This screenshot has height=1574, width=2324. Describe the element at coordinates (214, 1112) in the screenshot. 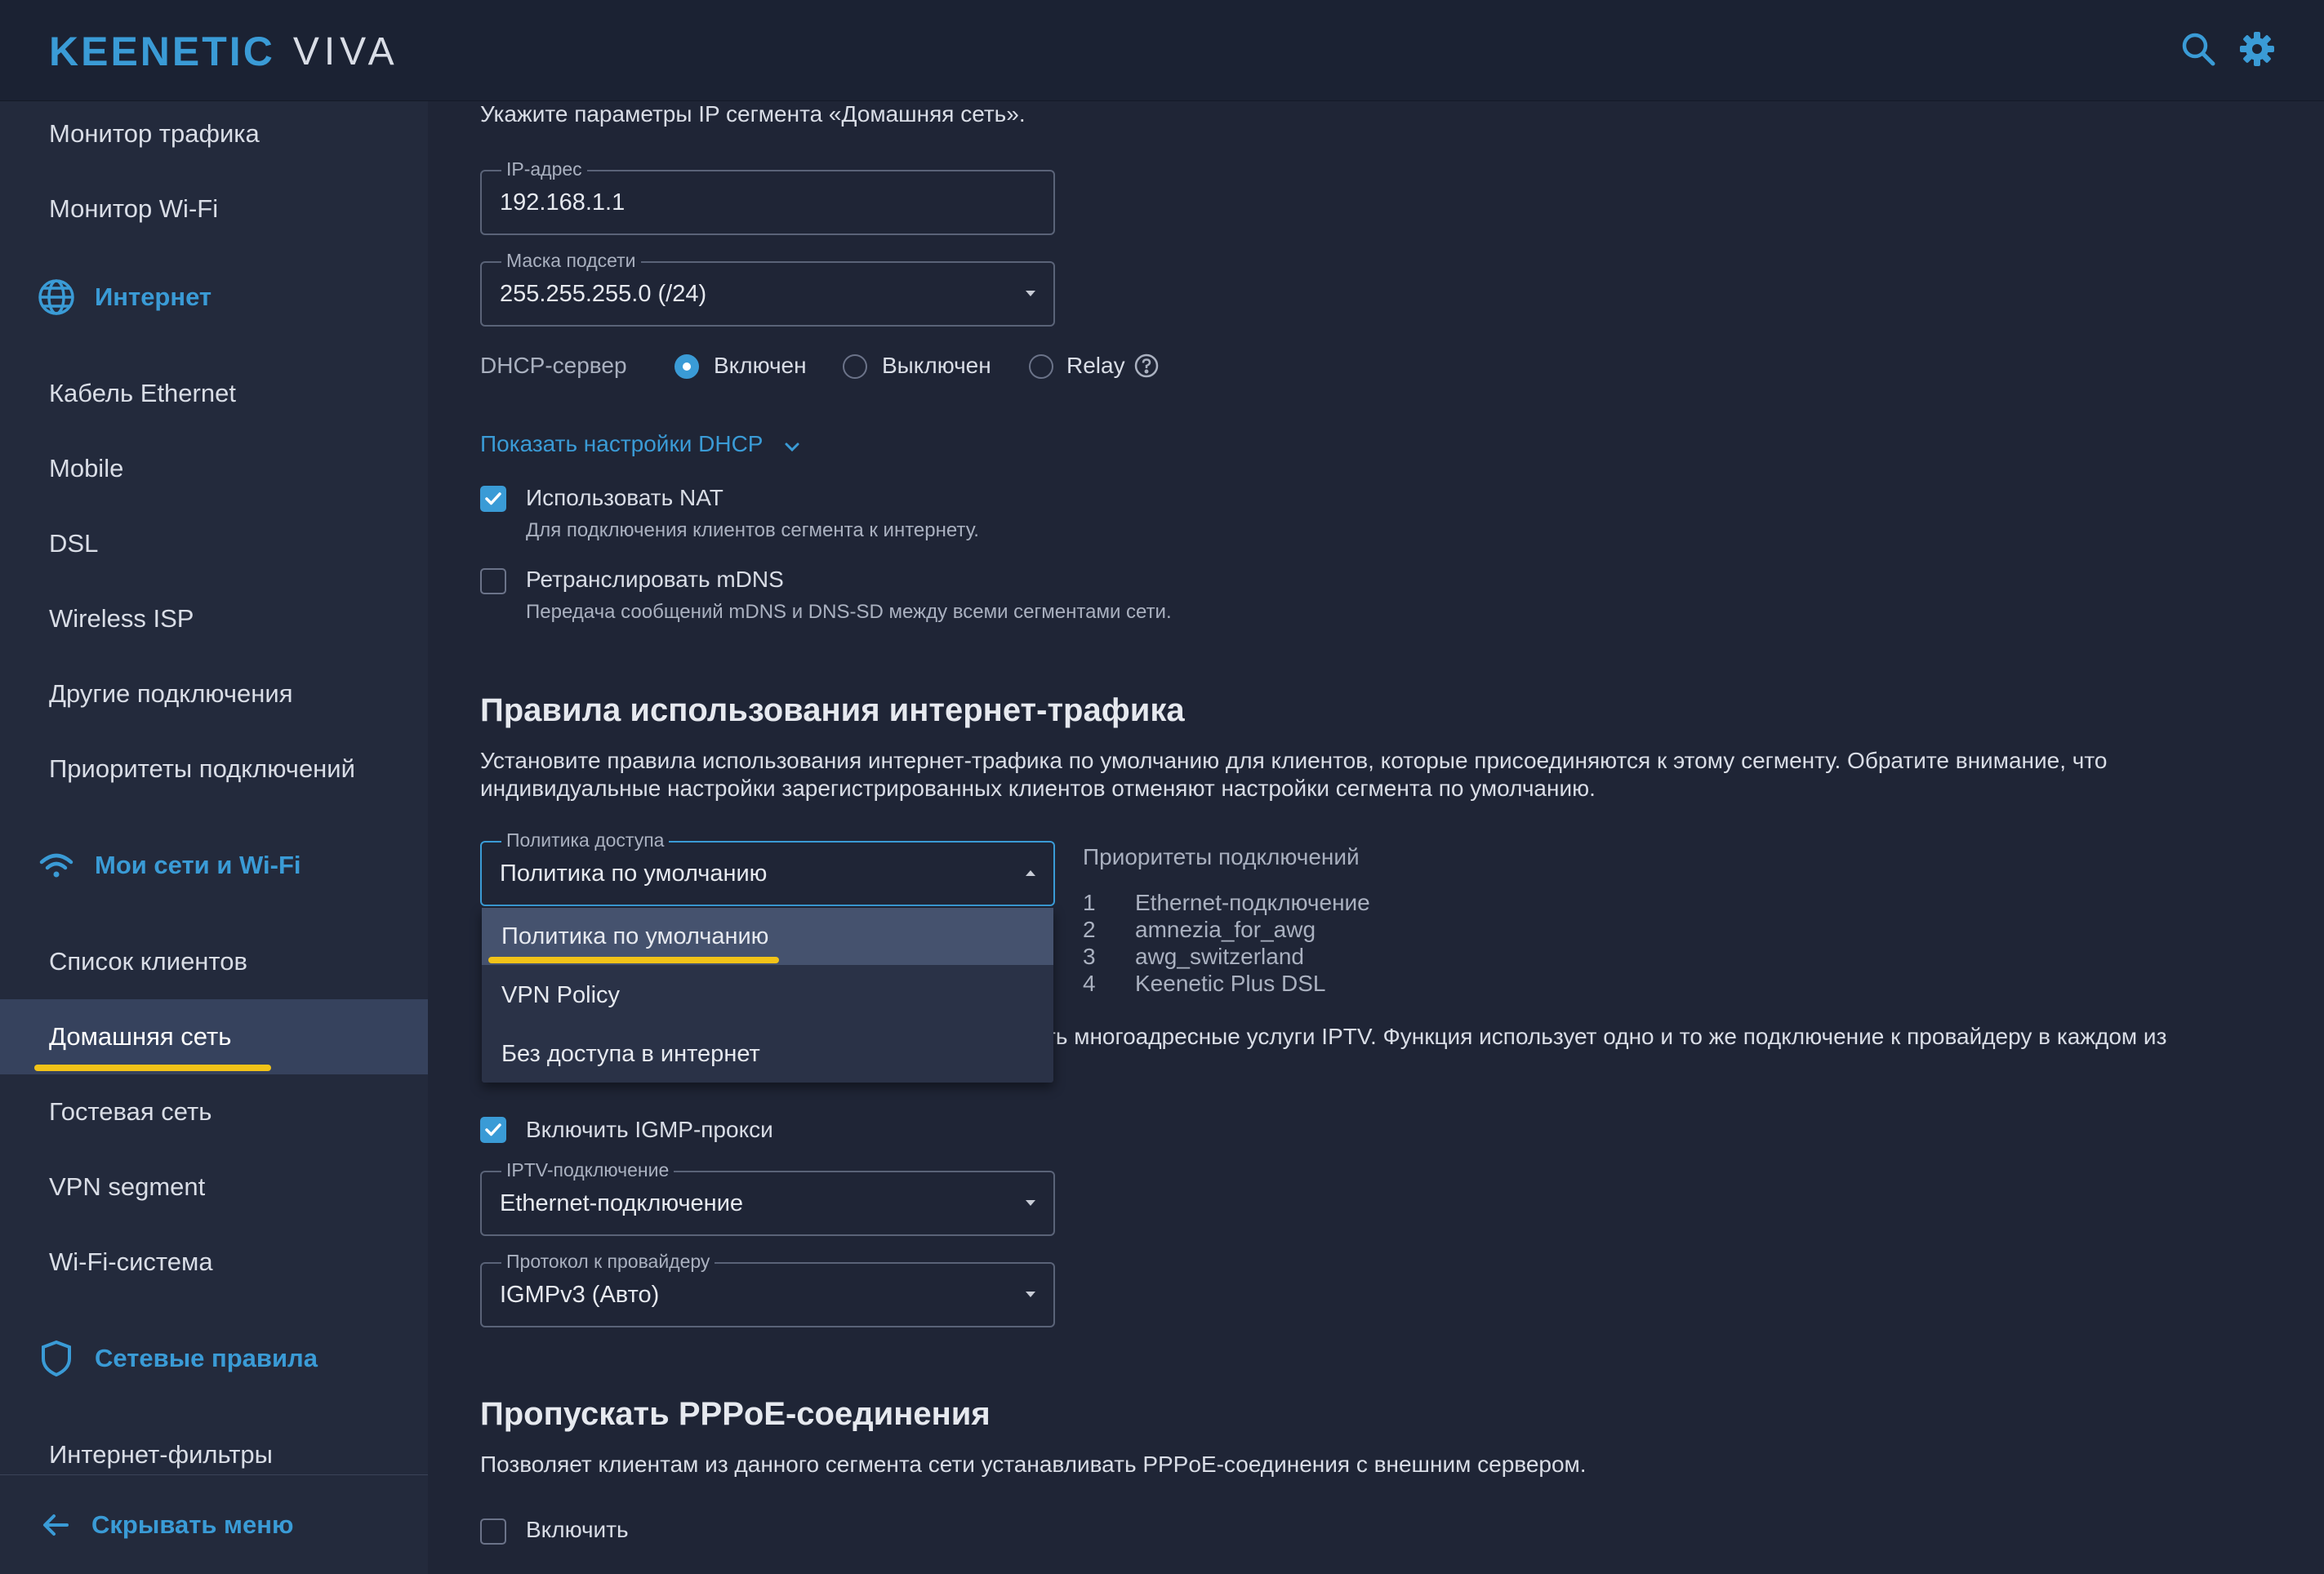

I see `sidebar-item-guest-network: Гостевая сеть` at that location.